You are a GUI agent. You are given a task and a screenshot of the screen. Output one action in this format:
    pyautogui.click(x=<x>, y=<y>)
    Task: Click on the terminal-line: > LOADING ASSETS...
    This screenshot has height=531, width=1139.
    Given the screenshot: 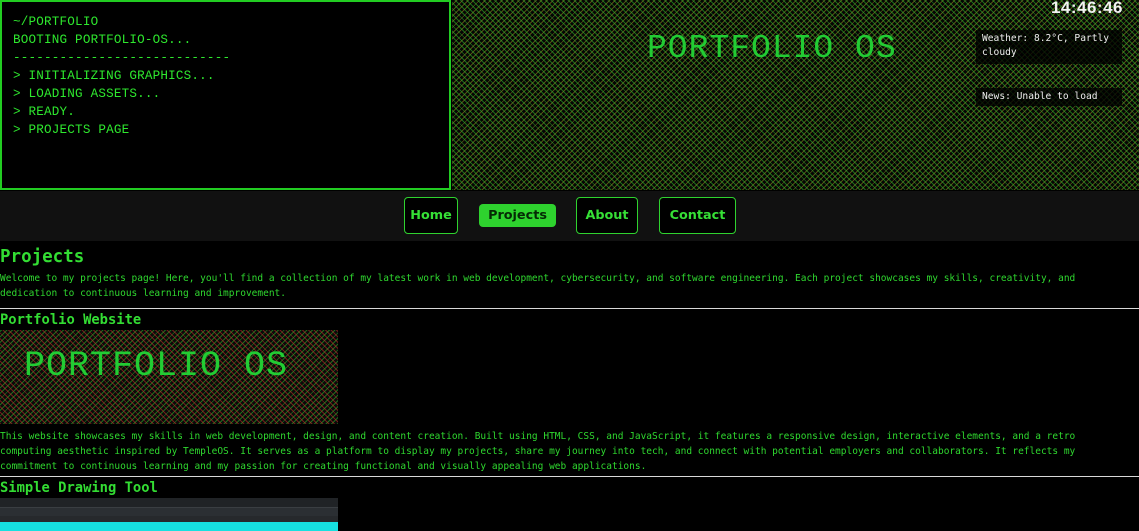 What is the action you would take?
    pyautogui.click(x=87, y=94)
    